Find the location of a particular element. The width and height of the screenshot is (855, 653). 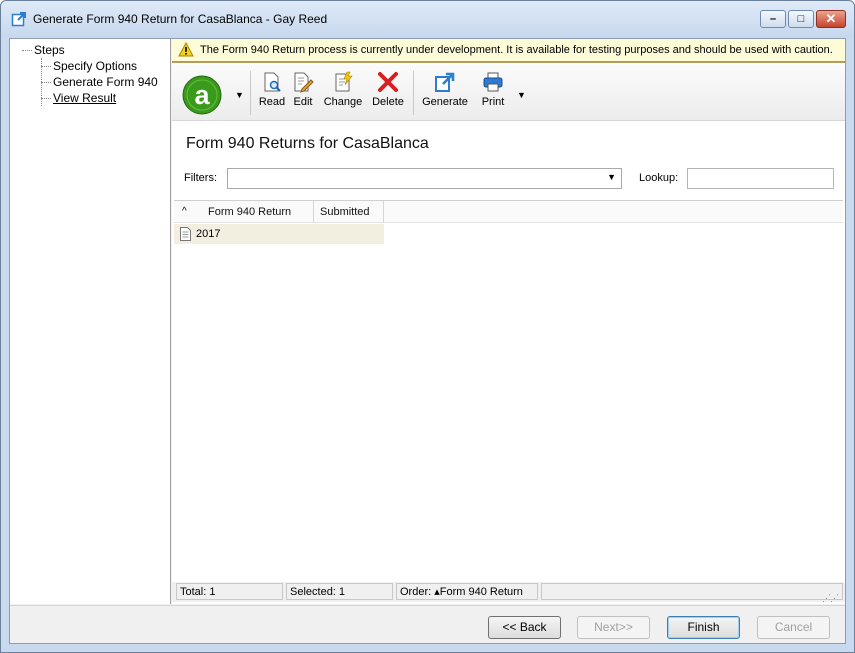

back-button: << Back is located at coordinates (524, 627).